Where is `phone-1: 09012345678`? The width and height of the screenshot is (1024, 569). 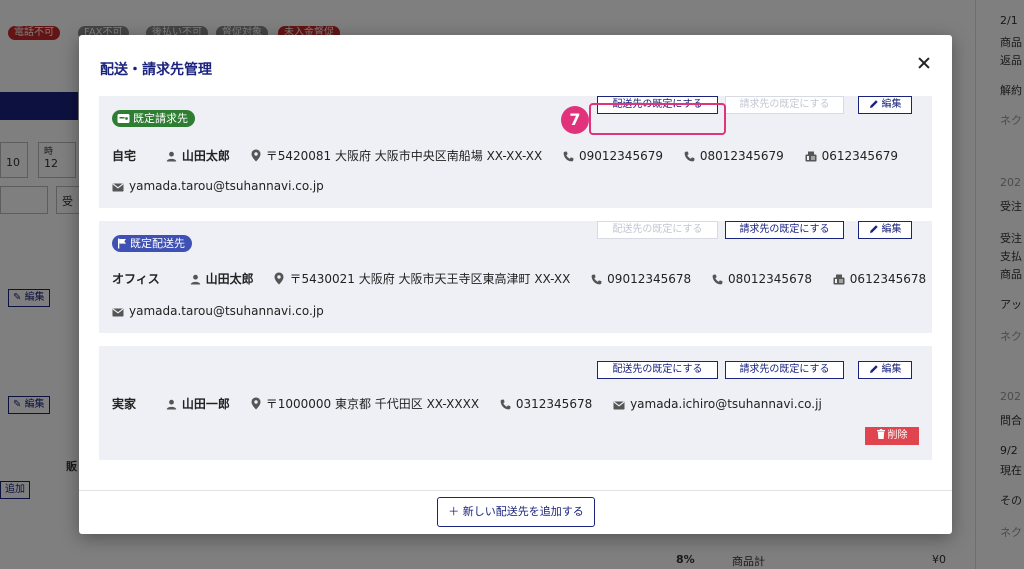
phone-1: 09012345678 is located at coordinates (641, 279).